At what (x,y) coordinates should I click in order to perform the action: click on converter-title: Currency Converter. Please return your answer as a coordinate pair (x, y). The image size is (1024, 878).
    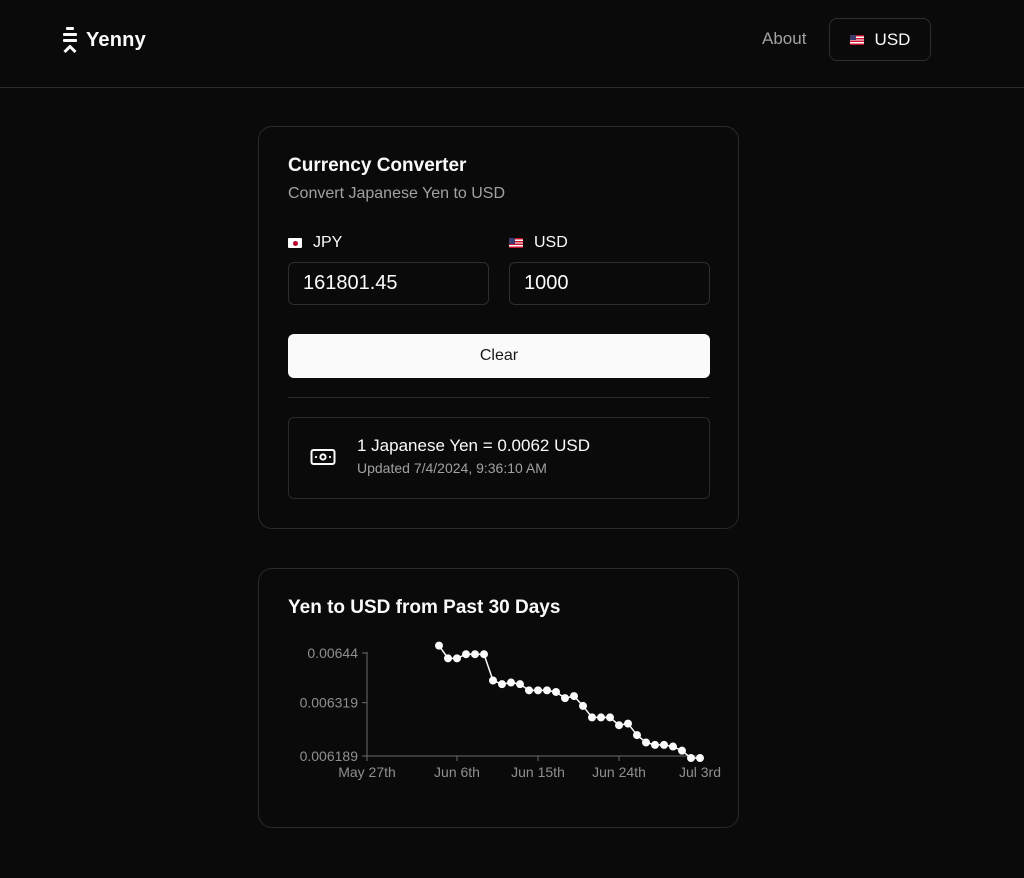
    Looking at the image, I should click on (377, 165).